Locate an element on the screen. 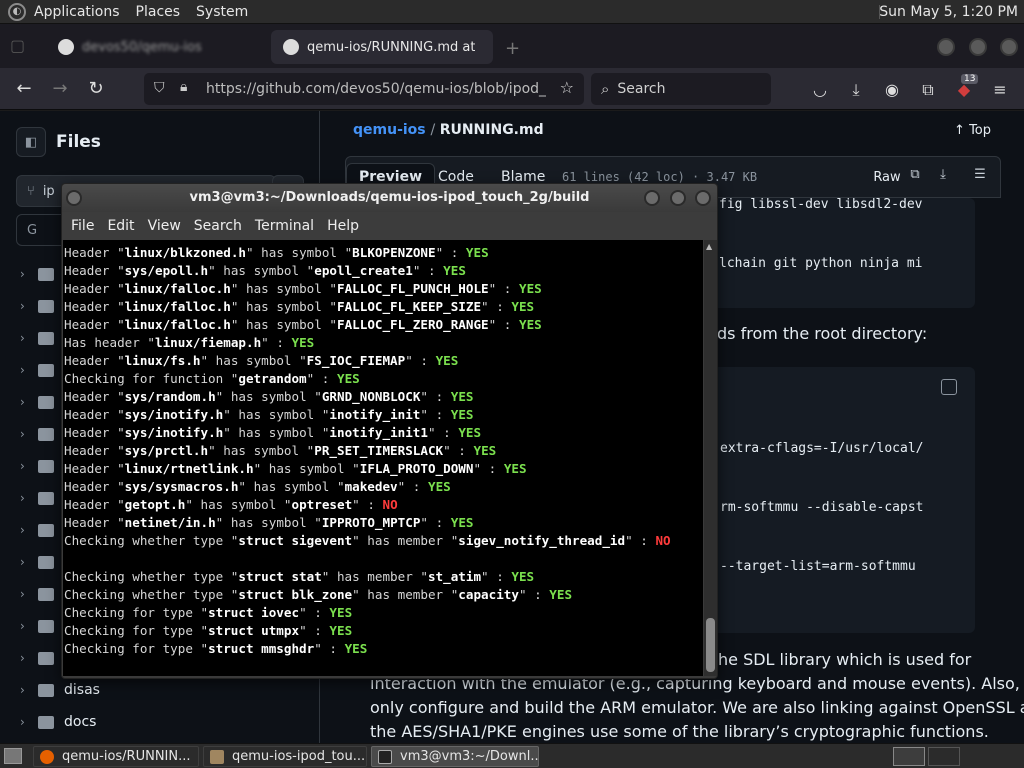 The image size is (1024, 768). arrow-up-icon: ↑ is located at coordinates (959, 130).